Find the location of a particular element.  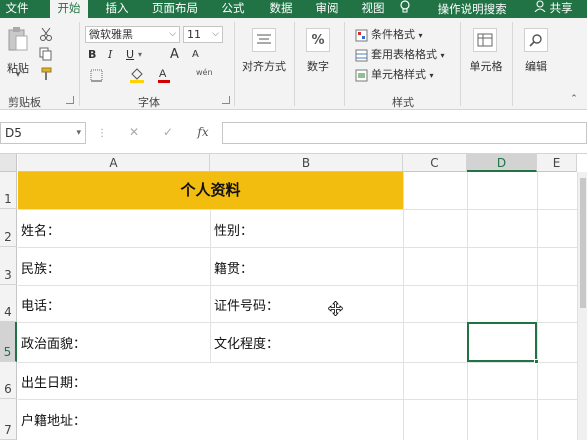

chevron-down-icon: ▾ is located at coordinates (442, 55).